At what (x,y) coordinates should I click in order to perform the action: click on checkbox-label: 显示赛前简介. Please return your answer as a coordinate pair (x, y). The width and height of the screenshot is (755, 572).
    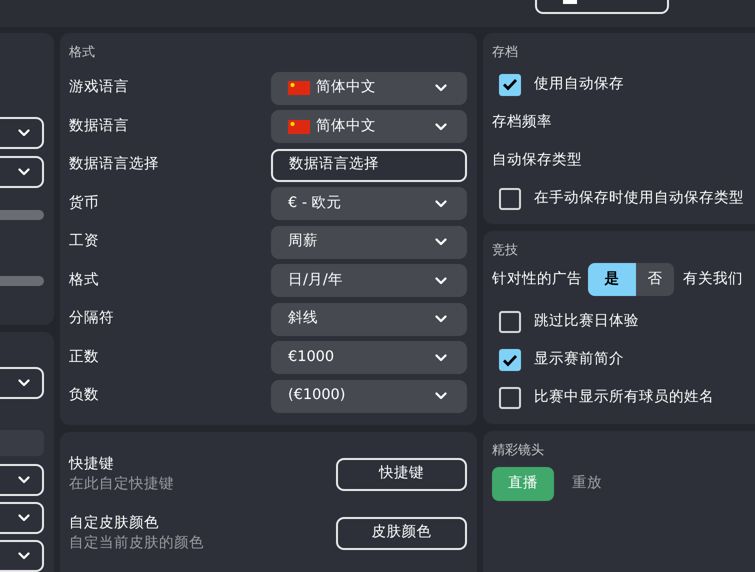
    Looking at the image, I should click on (579, 360).